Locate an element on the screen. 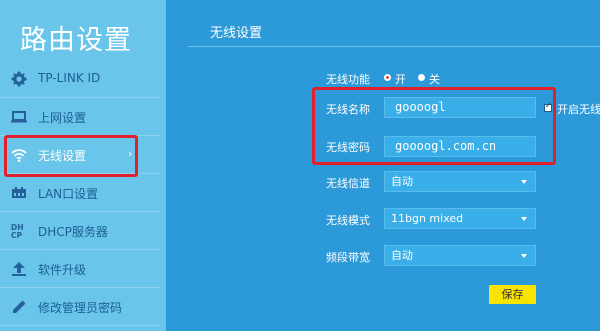  channel-select-value: 自动 is located at coordinates (402, 181).